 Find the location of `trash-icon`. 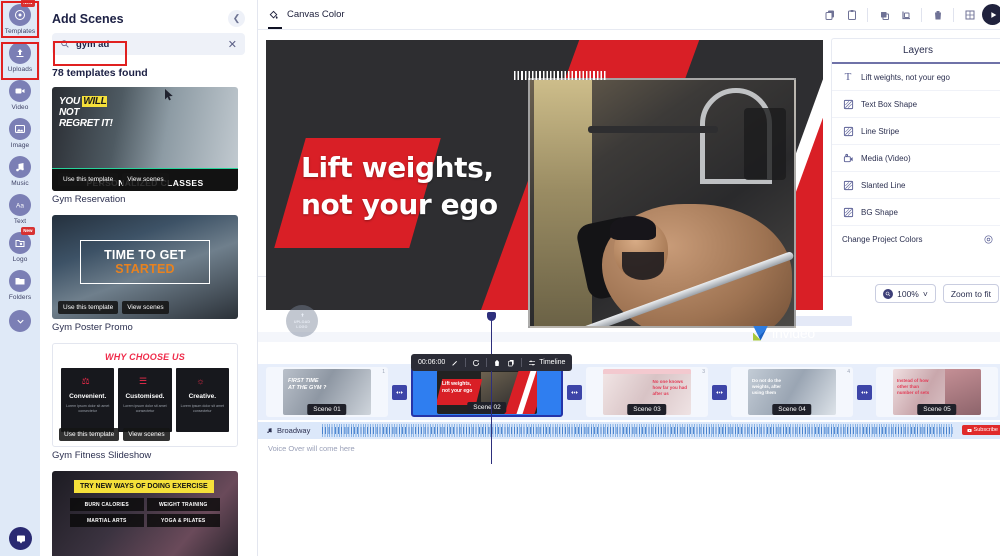

trash-icon is located at coordinates (497, 363).